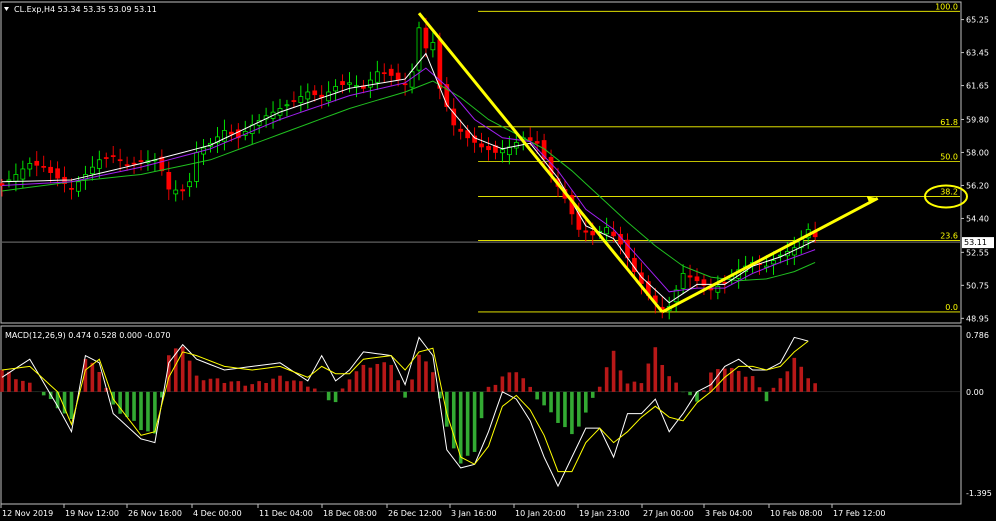 This screenshot has width=996, height=521. Describe the element at coordinates (796, 513) in the screenshot. I see `time-axis-label: 10 Feb 08:00` at that location.